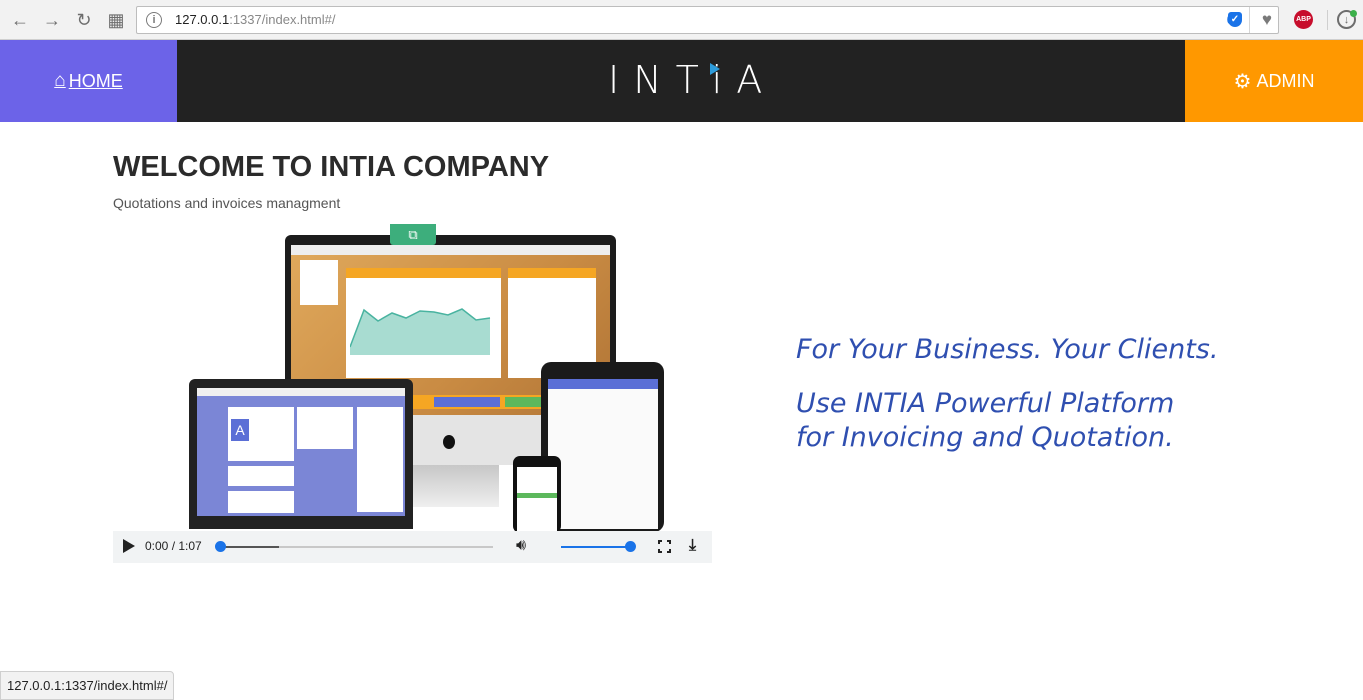  Describe the element at coordinates (1235, 19) in the screenshot. I see `shield-icon: ✓` at that location.